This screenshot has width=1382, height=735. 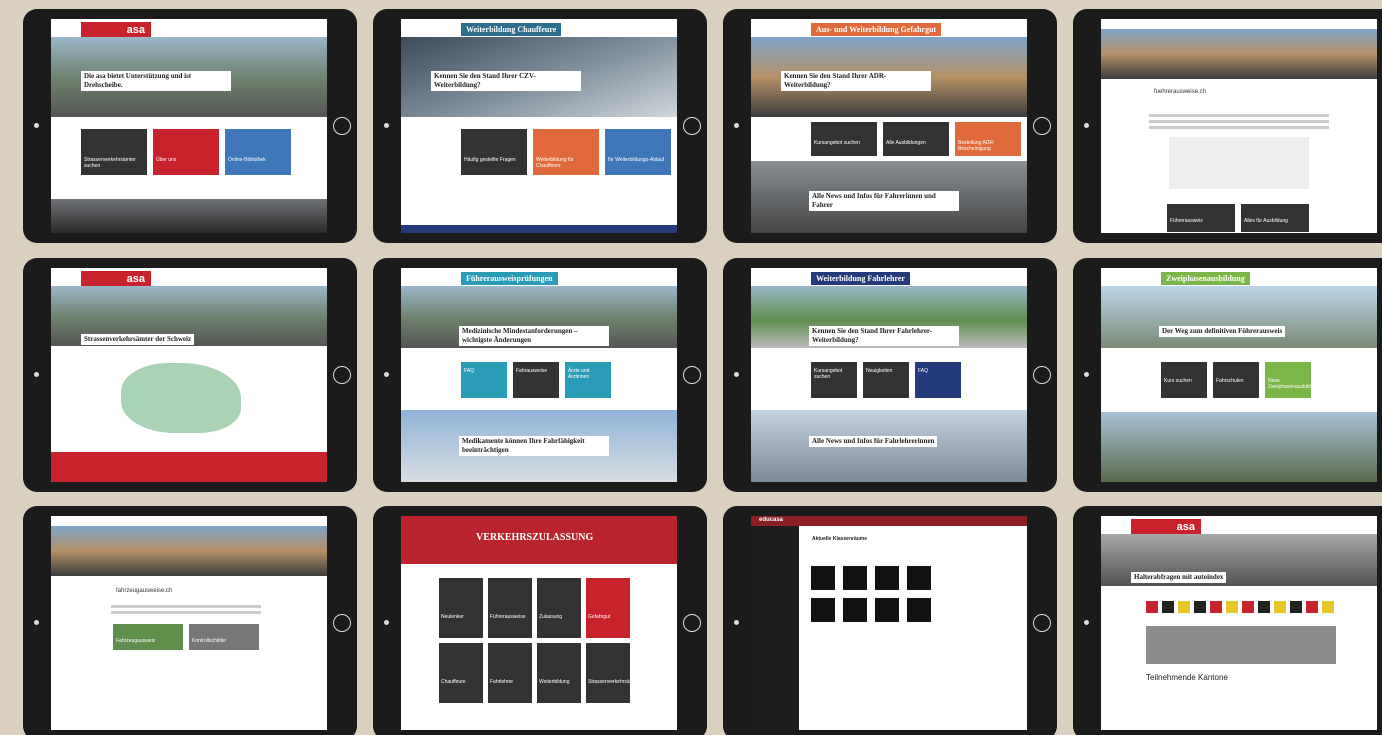 What do you see at coordinates (511, 29) in the screenshot?
I see `page-title: Weiterbildung Chauffeure` at bounding box center [511, 29].